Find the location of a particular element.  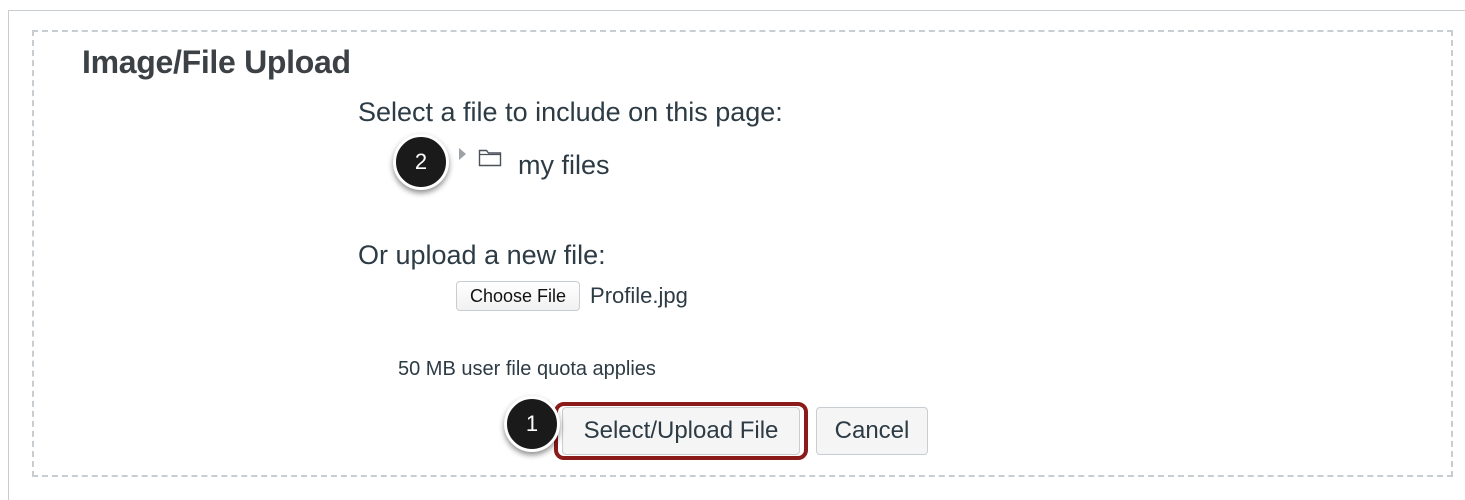

callout-badge-2: 2 is located at coordinates (421, 162).